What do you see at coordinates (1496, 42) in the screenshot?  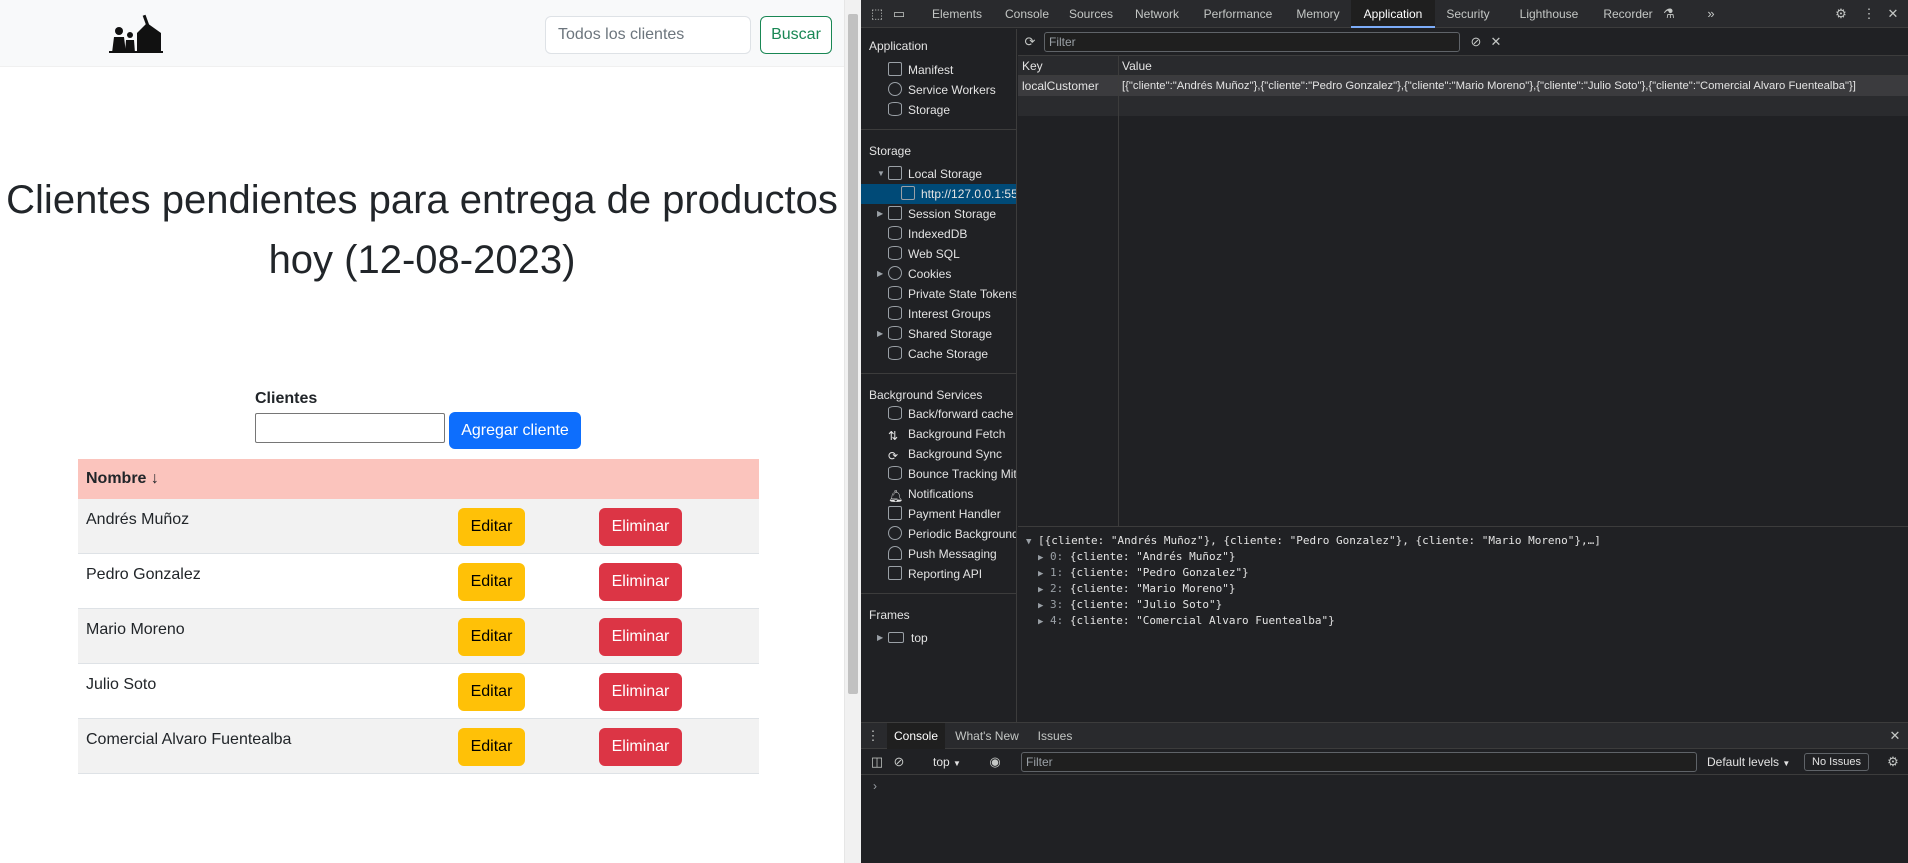 I see `delete-selected-icon: ✕` at bounding box center [1496, 42].